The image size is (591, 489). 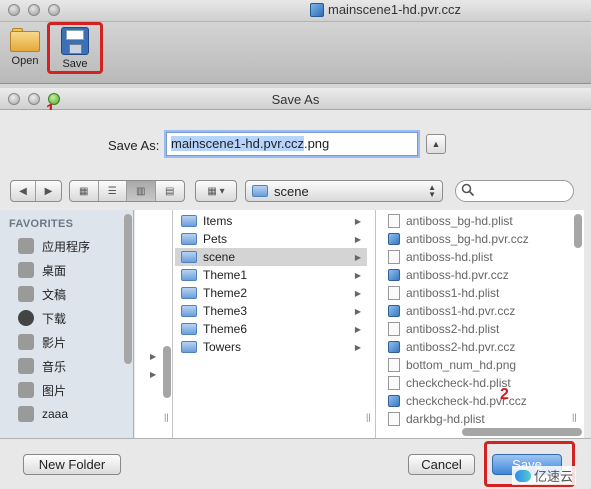 I want to click on sidebar-item-home: zaaa, so click(x=72, y=414).